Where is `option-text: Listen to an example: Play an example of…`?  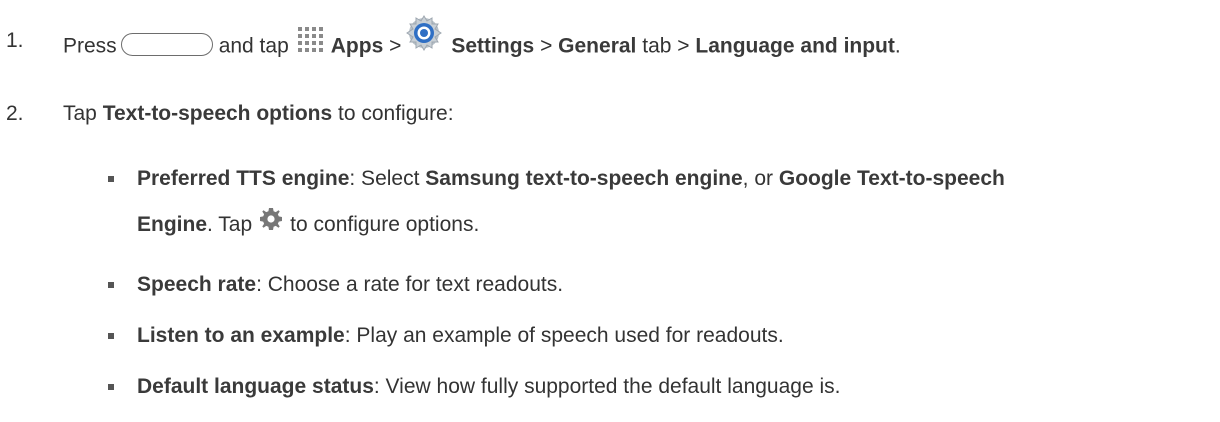
option-text: Listen to an example: Play an example of… is located at coordinates (460, 335).